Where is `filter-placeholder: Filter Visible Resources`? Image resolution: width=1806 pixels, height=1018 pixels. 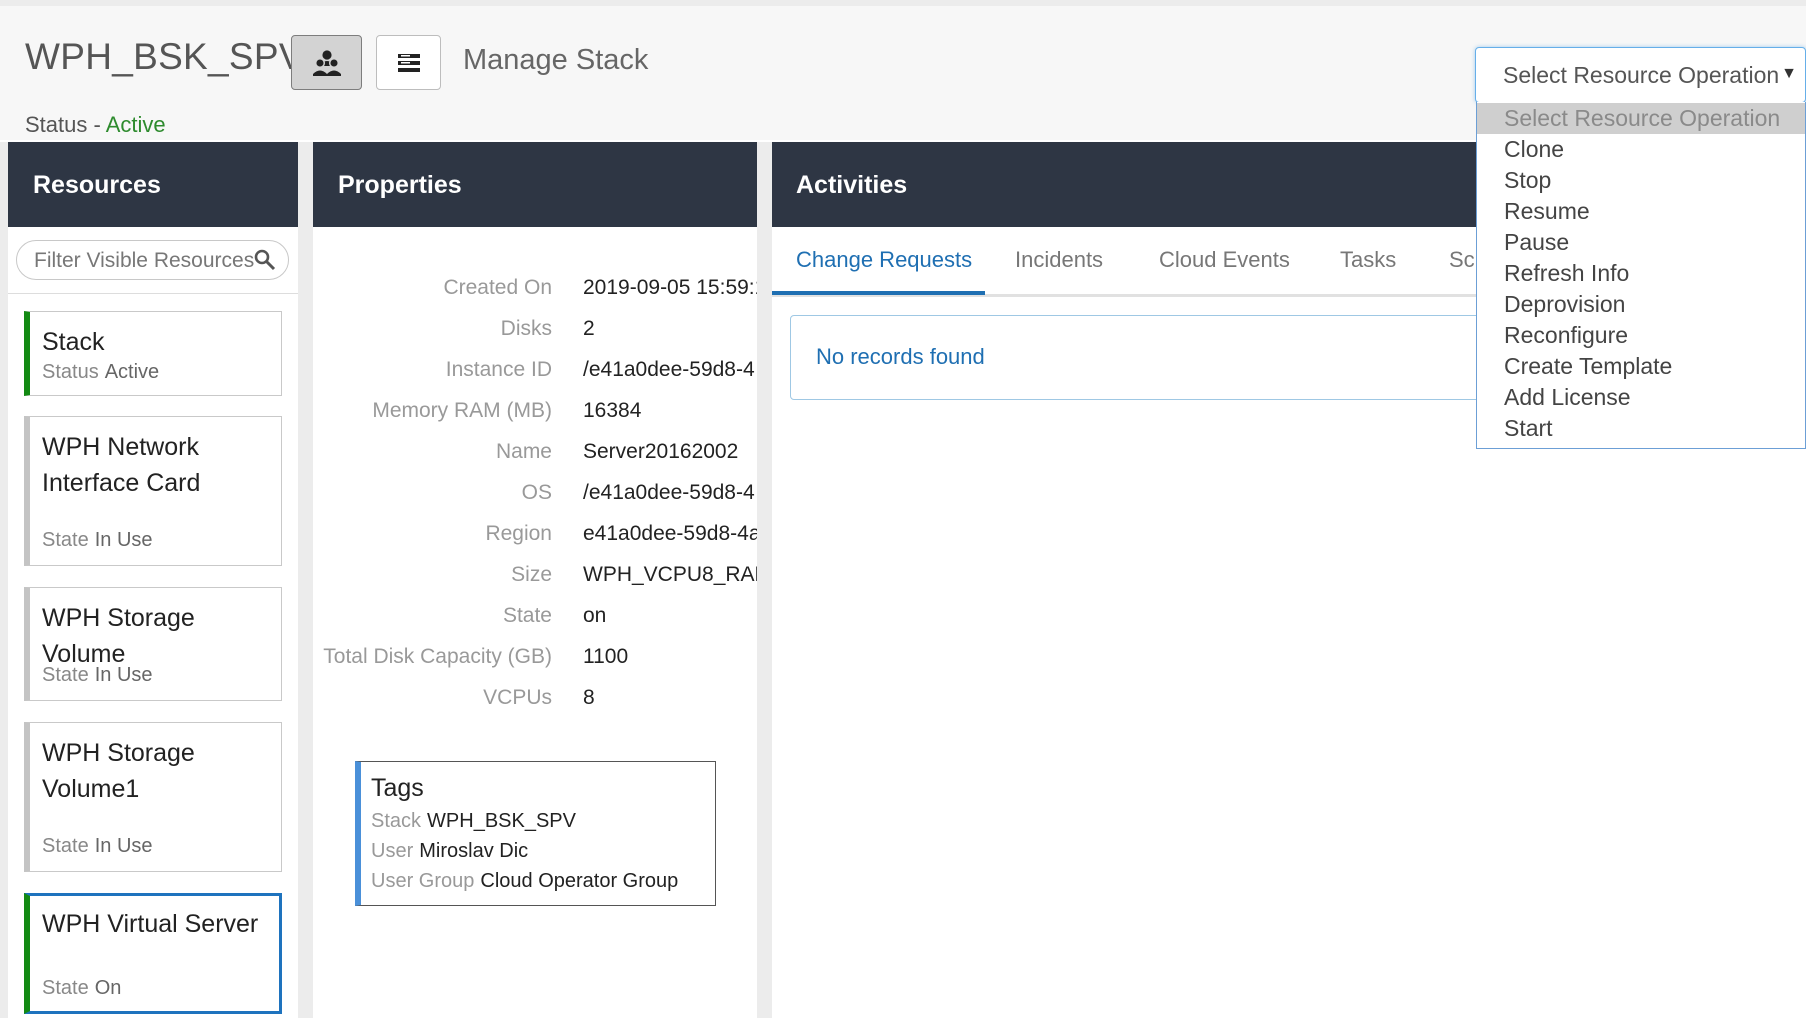 filter-placeholder: Filter Visible Resources is located at coordinates (144, 260).